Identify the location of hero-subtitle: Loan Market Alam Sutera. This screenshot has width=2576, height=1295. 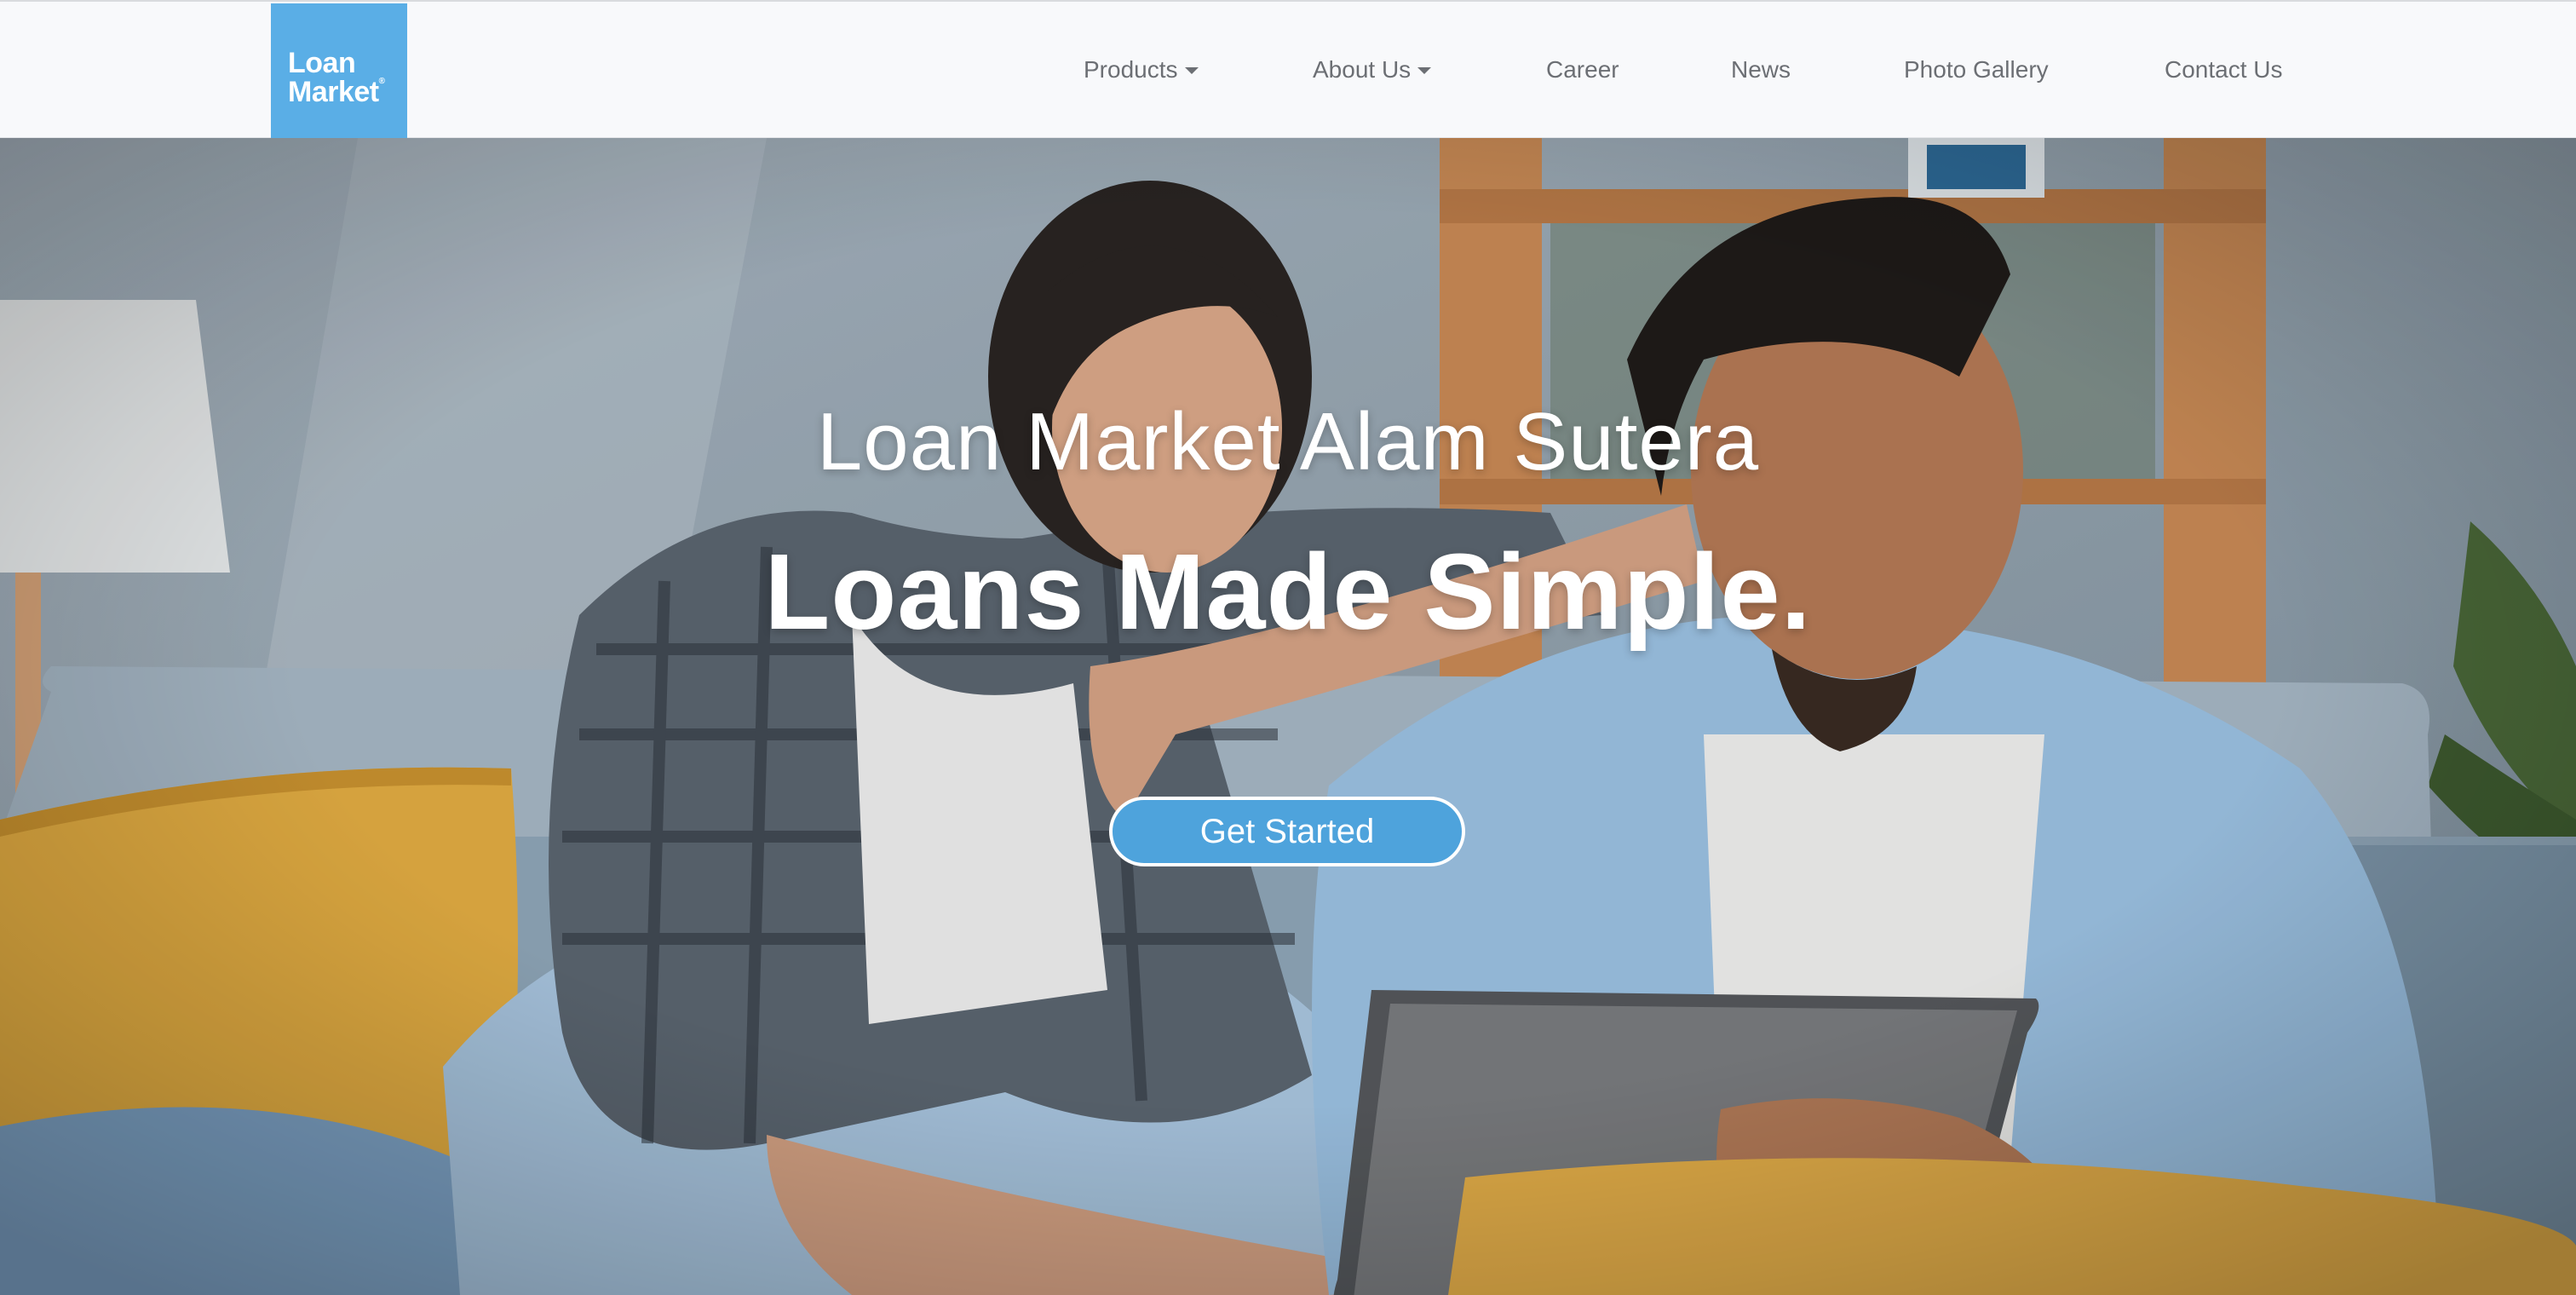
(1288, 442).